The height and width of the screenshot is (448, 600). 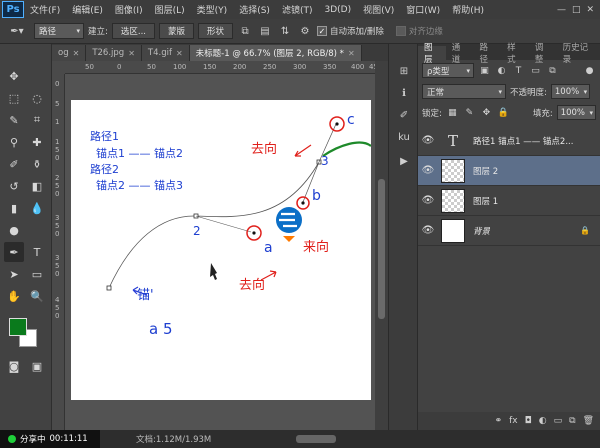 What do you see at coordinates (588, 421) in the screenshot?
I see `trash-icon: 🗑` at bounding box center [588, 421].